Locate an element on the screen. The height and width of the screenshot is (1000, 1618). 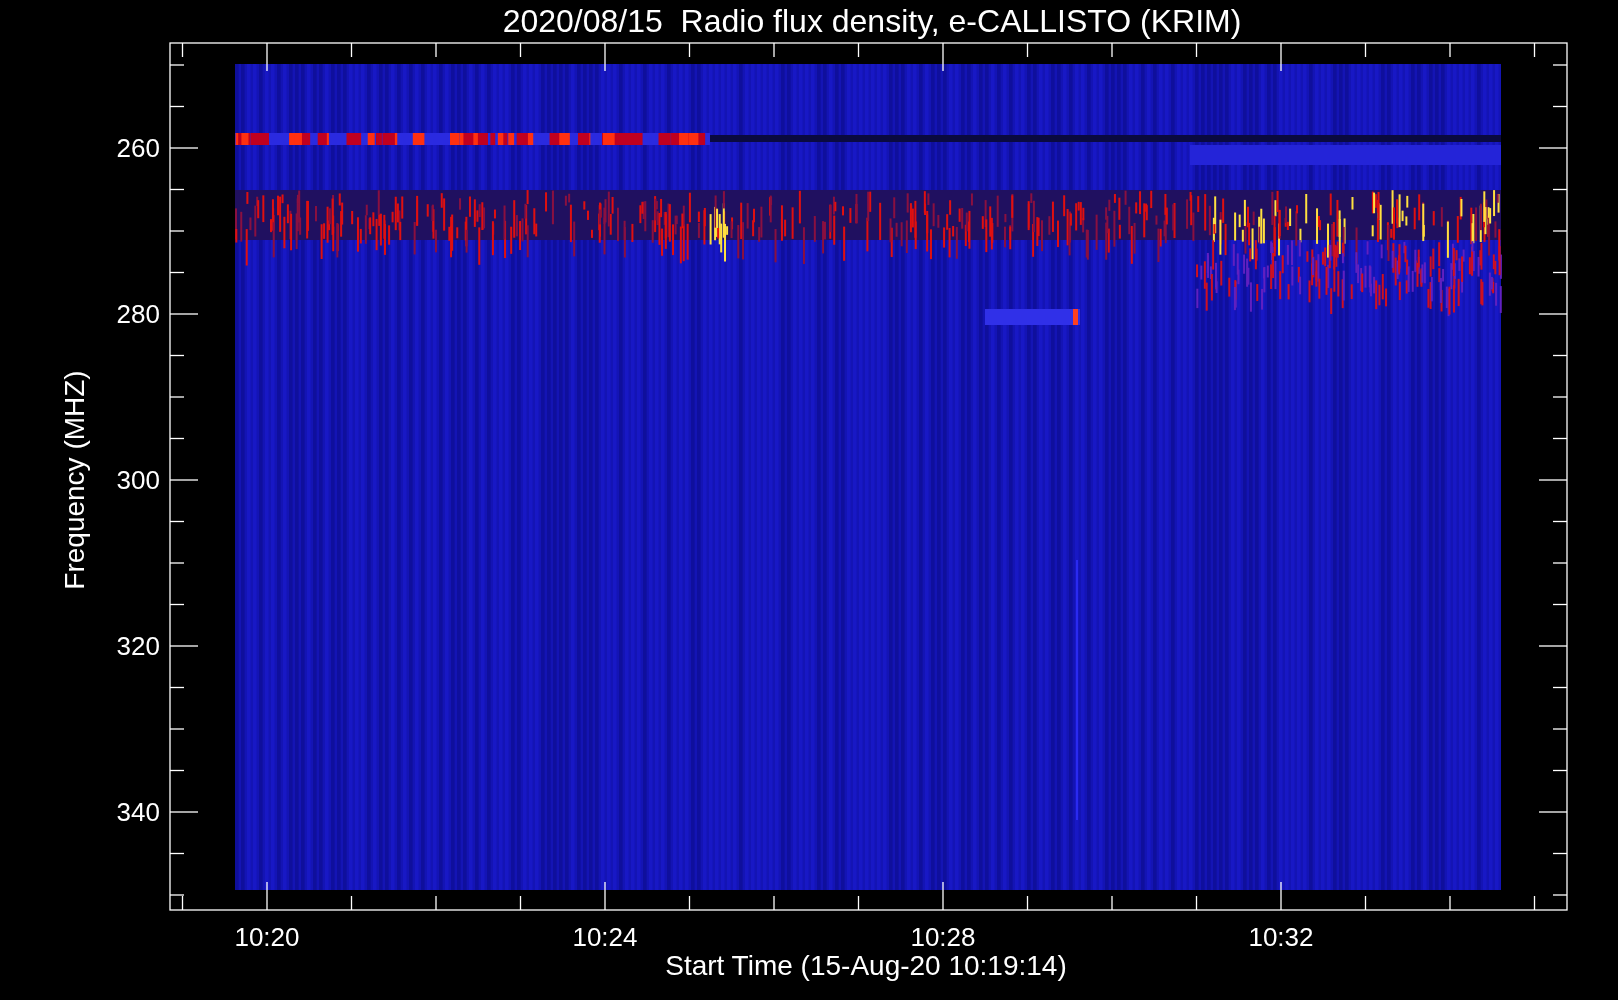
x-tick-label: 10:20 is located at coordinates (267, 937).